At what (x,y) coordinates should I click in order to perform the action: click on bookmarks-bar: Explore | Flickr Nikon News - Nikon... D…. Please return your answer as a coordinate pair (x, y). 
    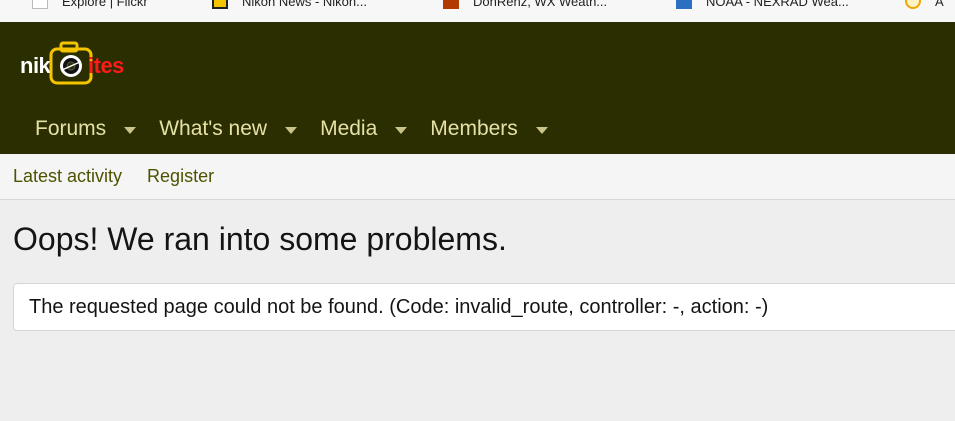
    Looking at the image, I should click on (477, 11).